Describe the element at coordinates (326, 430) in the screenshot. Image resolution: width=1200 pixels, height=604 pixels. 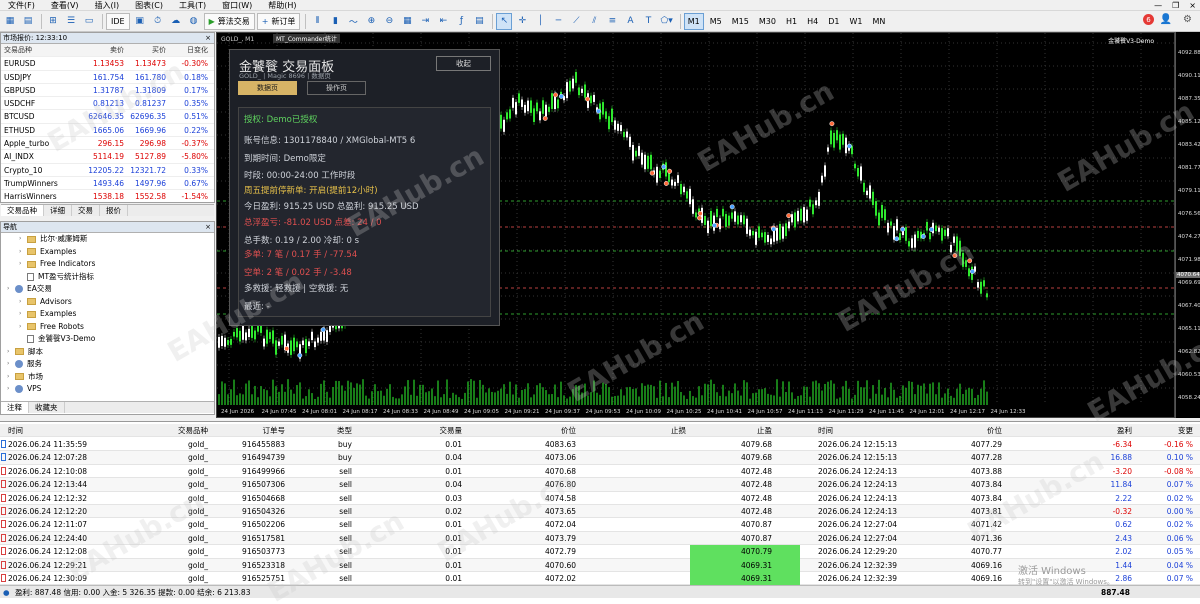
I see `history-column-header: 类型` at that location.